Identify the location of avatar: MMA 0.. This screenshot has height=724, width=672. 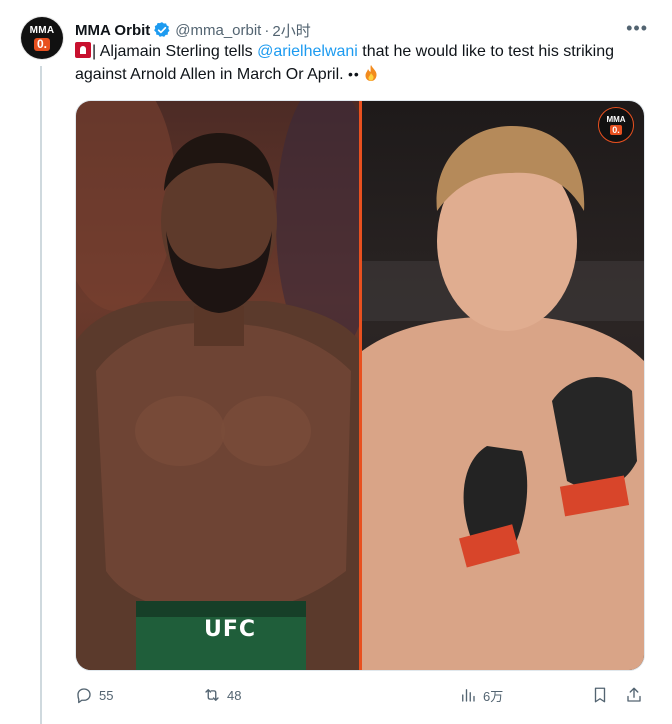
(42, 38).